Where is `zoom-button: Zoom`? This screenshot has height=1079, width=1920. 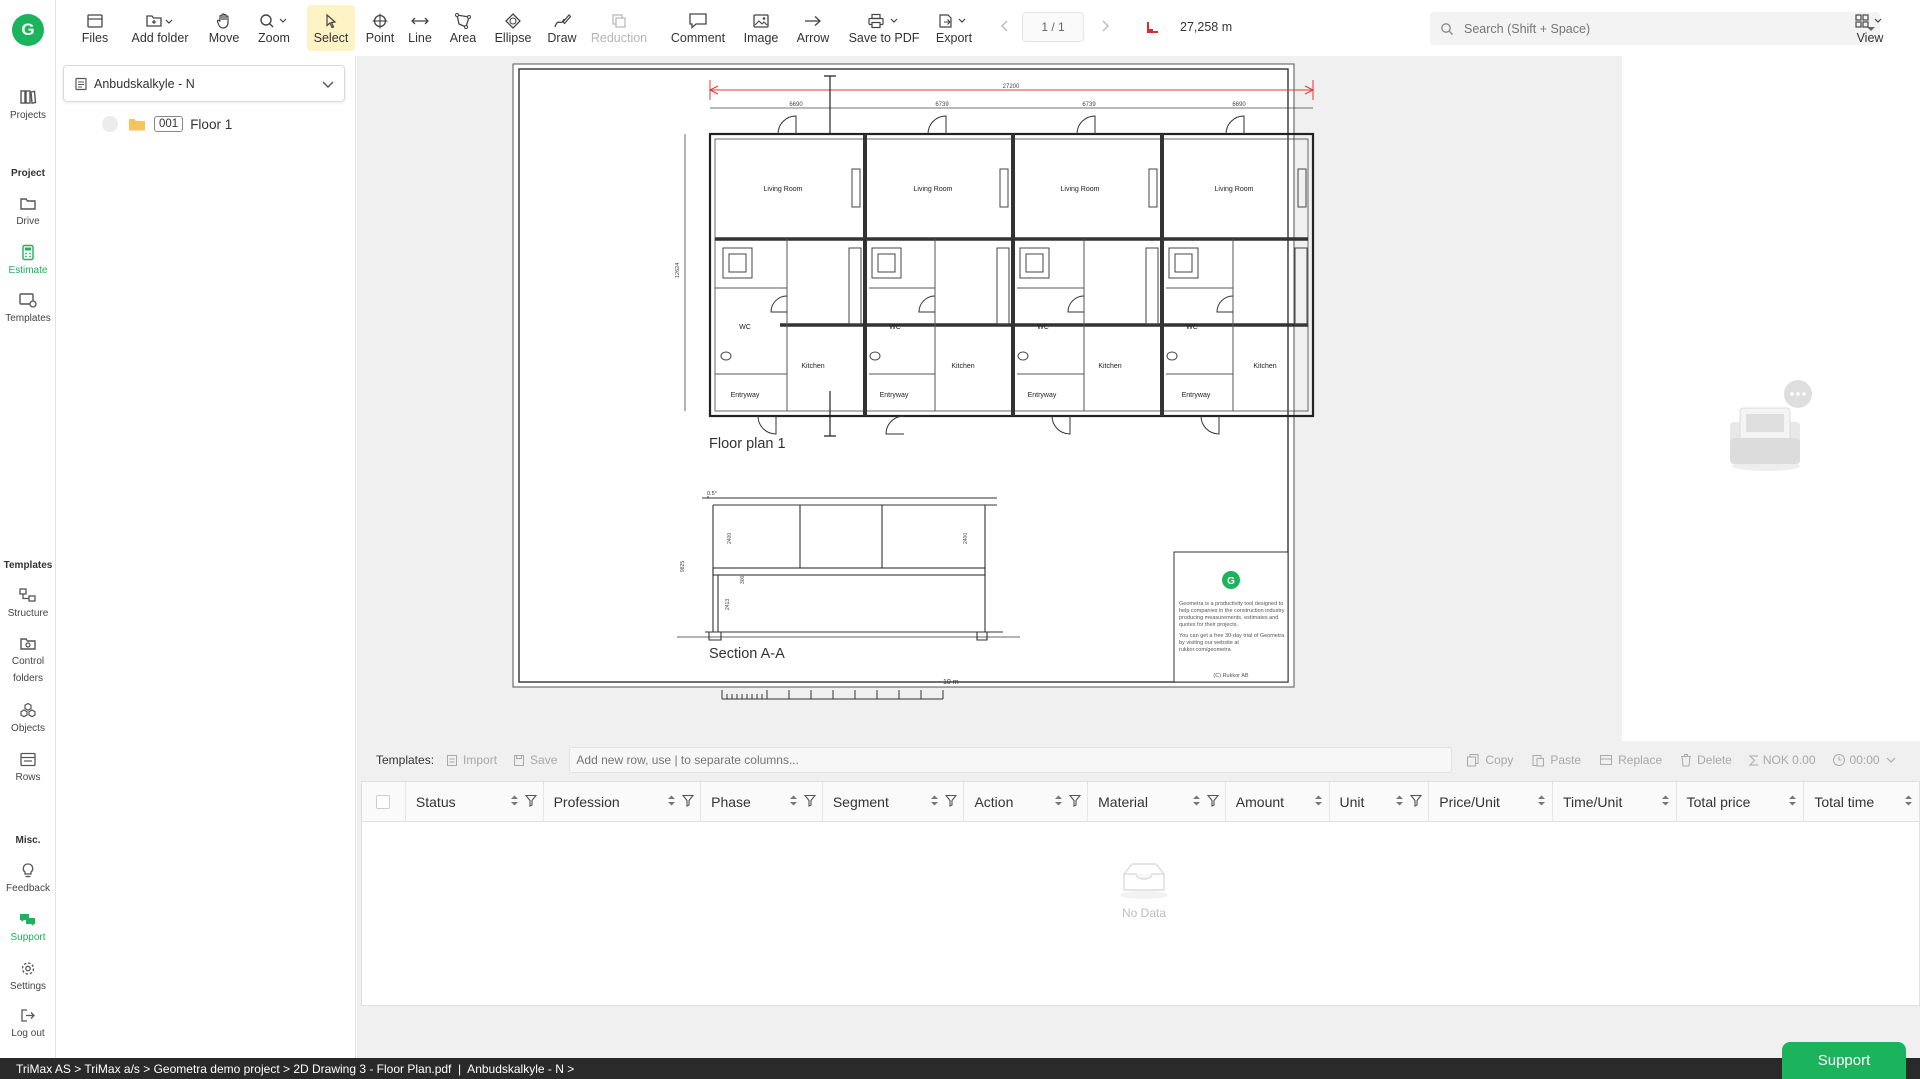
zoom-button: Zoom is located at coordinates (274, 28).